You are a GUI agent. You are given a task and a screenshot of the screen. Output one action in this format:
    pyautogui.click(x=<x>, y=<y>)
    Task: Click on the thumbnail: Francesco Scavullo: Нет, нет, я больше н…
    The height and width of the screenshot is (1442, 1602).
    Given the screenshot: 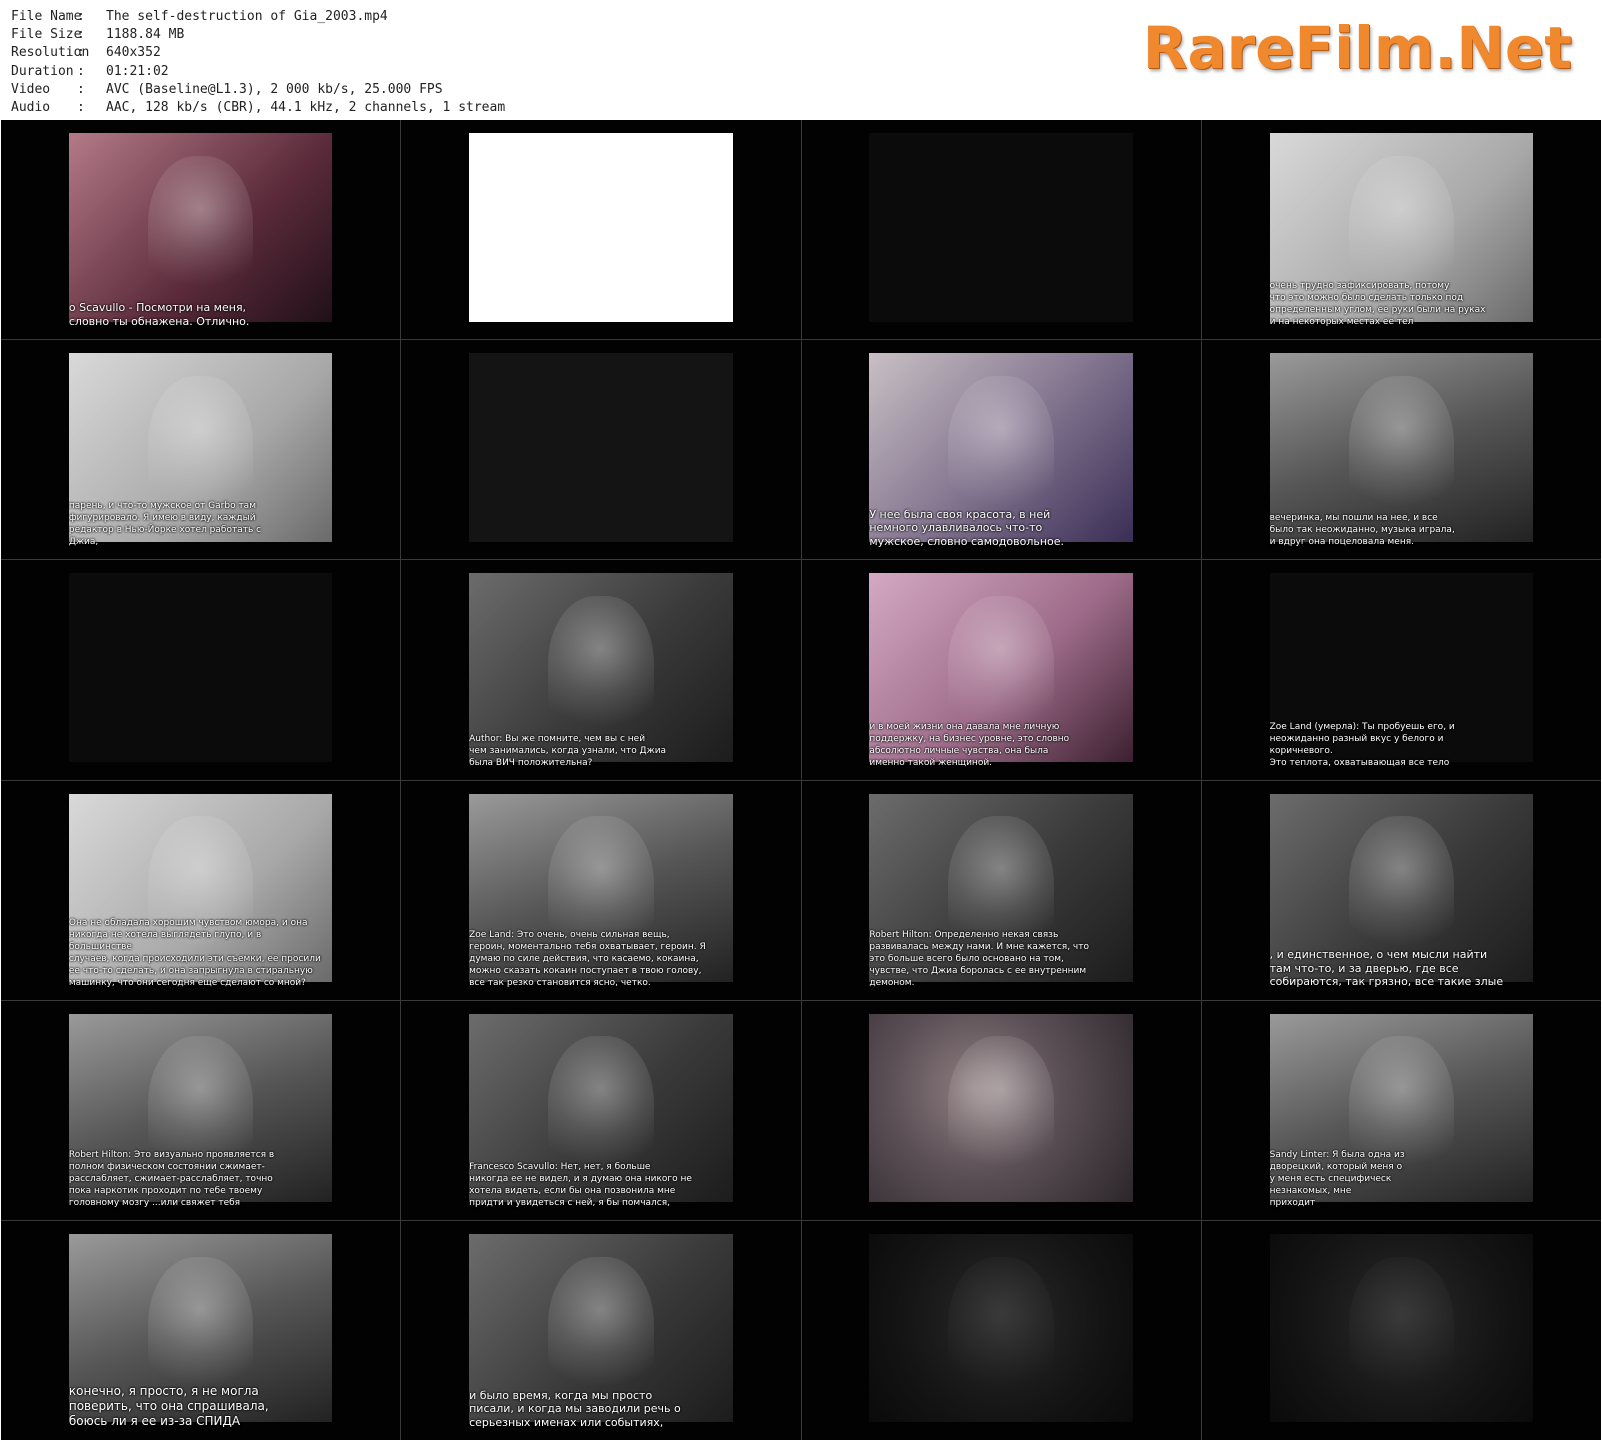 What is the action you would take?
    pyautogui.click(x=601, y=1110)
    